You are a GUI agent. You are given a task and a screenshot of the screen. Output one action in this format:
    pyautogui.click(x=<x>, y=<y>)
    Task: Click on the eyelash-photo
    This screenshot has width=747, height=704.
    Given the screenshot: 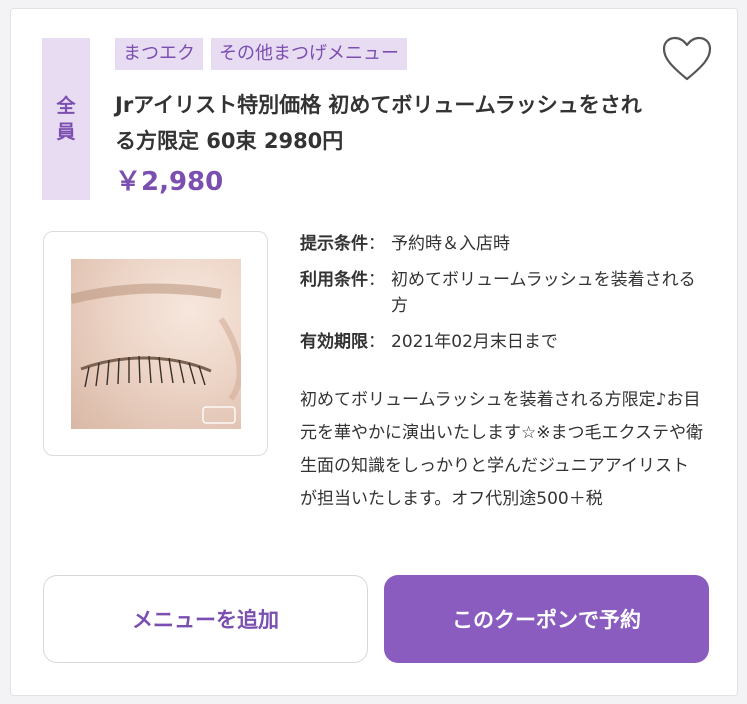 What is the action you would take?
    pyautogui.click(x=155, y=343)
    